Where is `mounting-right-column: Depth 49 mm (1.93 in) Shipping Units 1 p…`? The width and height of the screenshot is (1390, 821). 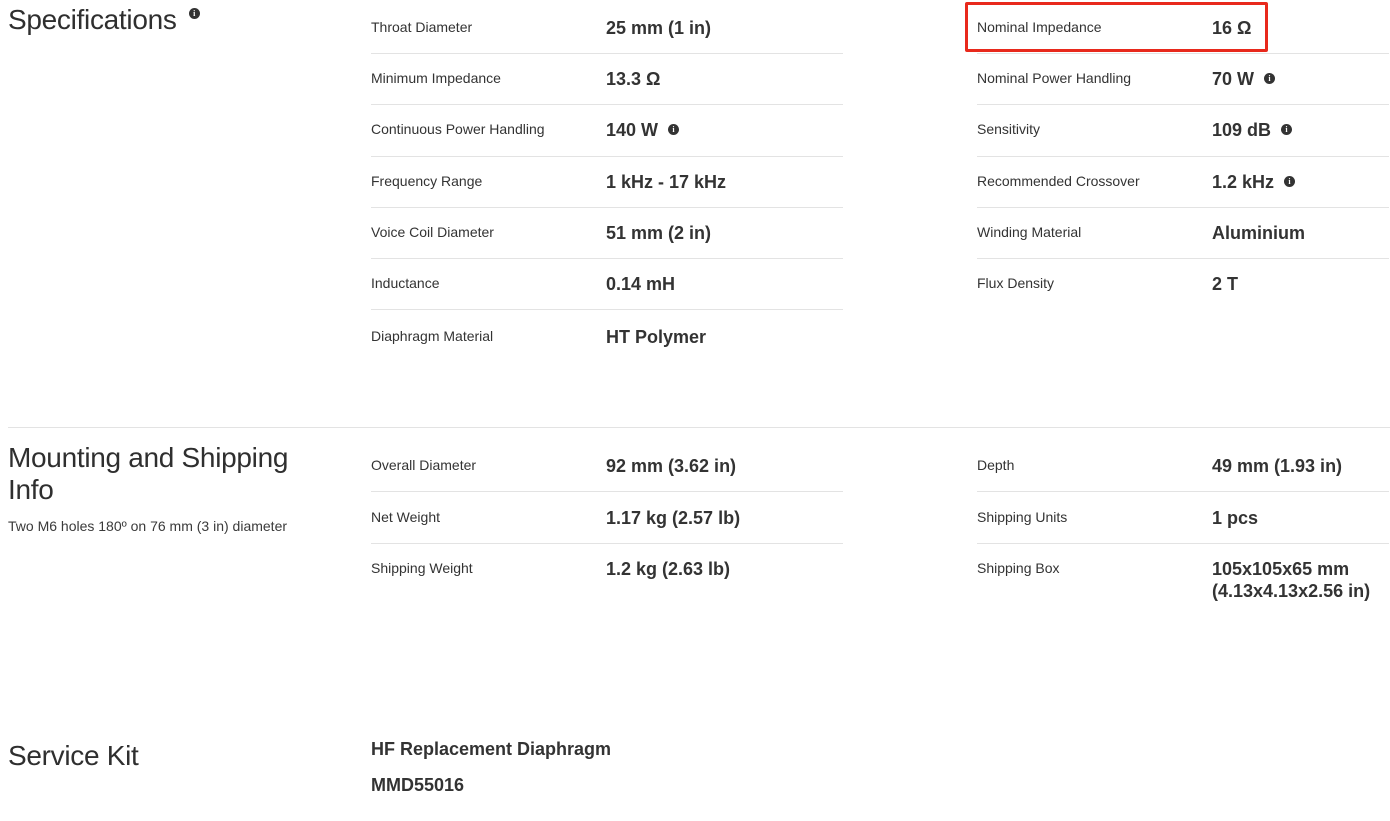
mounting-right-column: Depth 49 mm (1.93 in) Shipping Units 1 p… is located at coordinates (1183, 527).